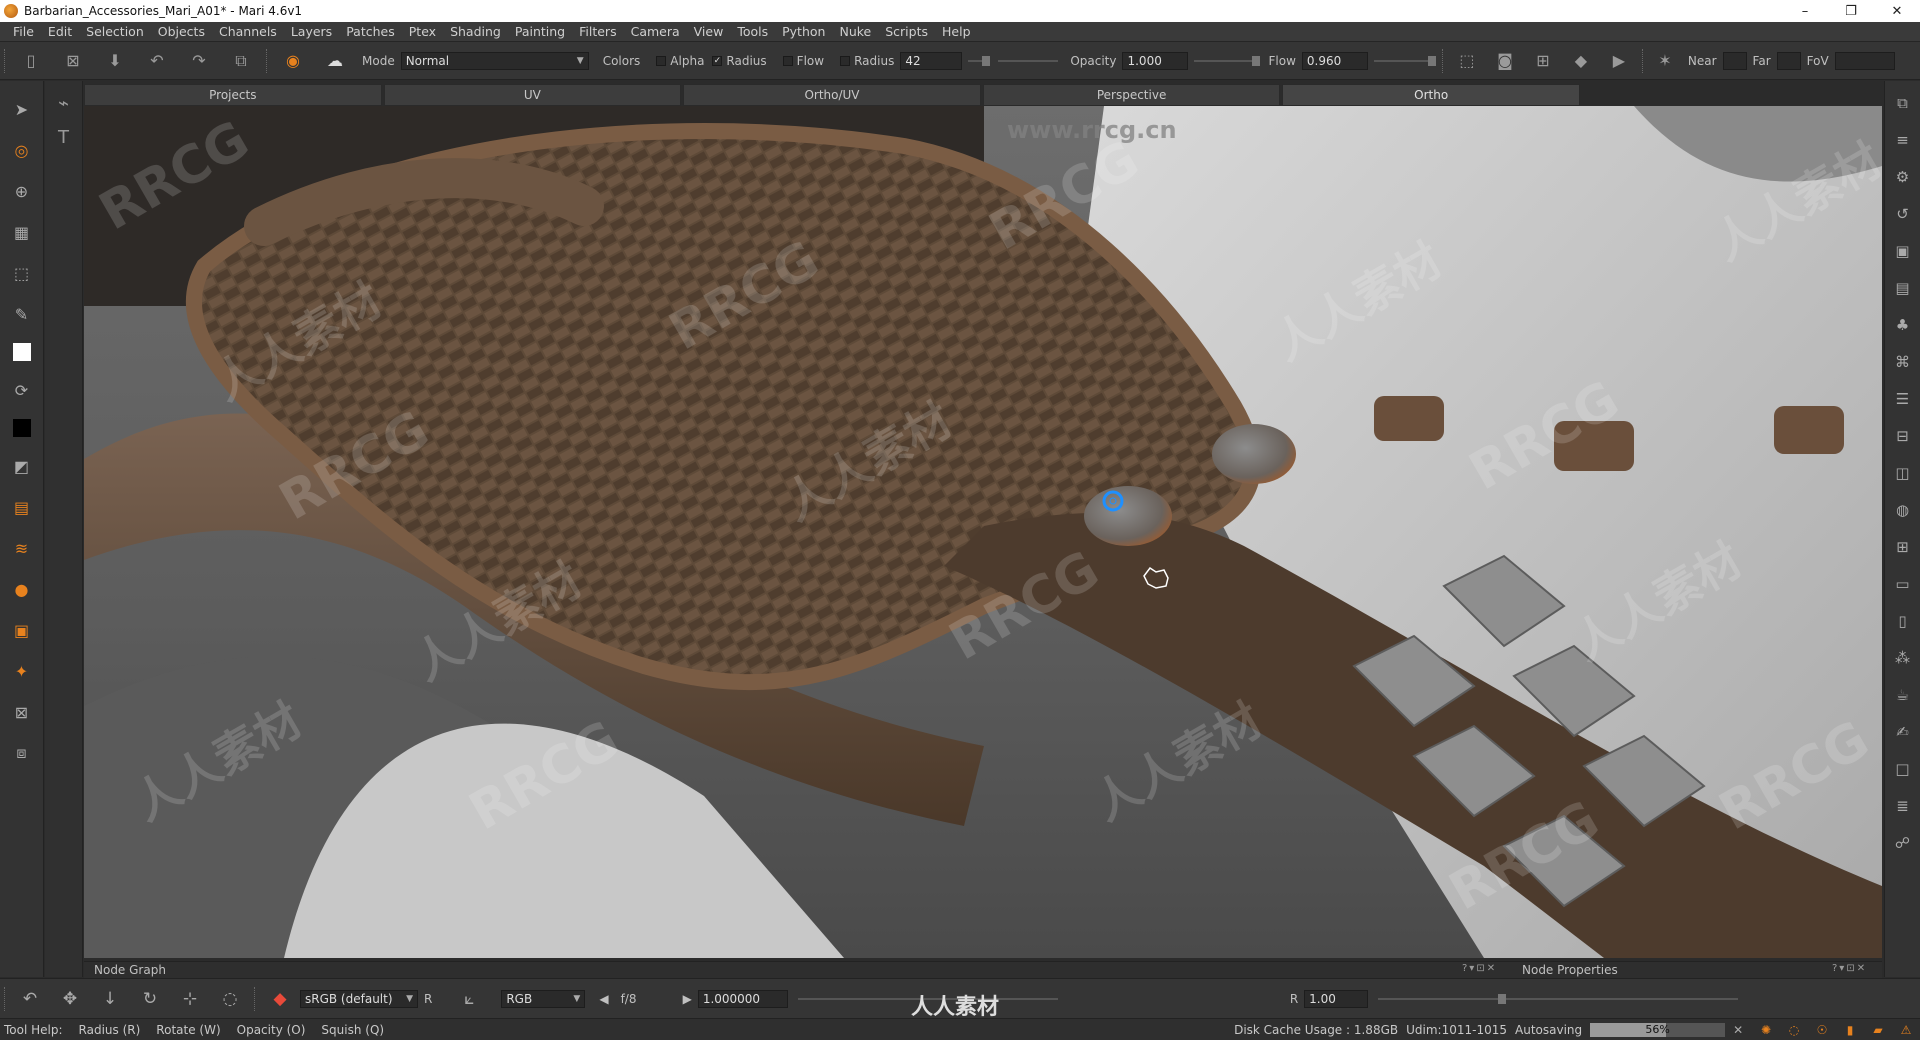 This screenshot has width=1920, height=1040. I want to click on memory-icon: ☉, so click(1822, 1030).